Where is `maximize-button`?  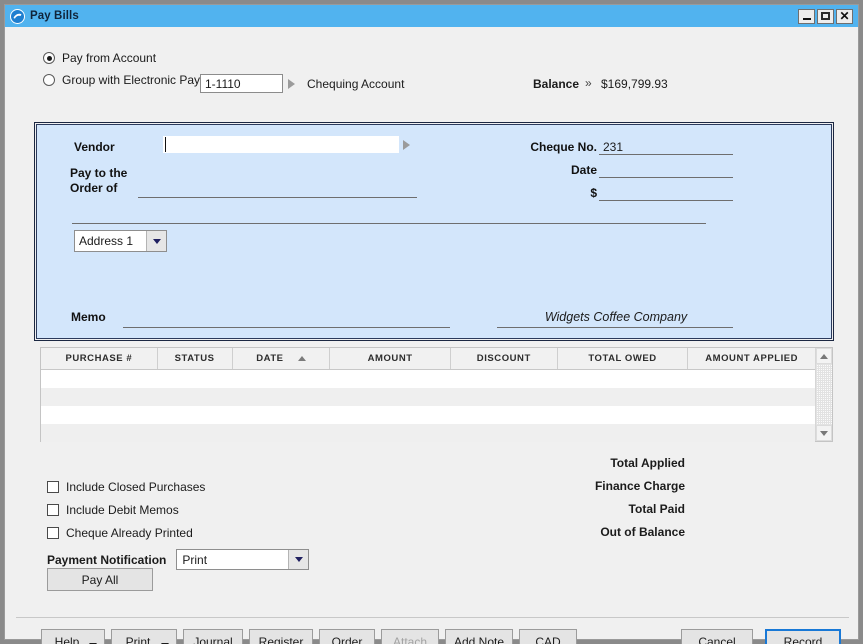
maximize-button is located at coordinates (825, 16).